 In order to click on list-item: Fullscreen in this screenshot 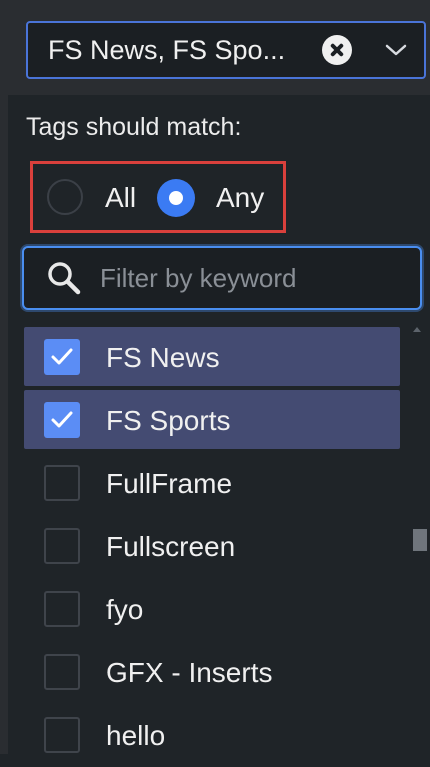, I will do `click(212, 546)`.